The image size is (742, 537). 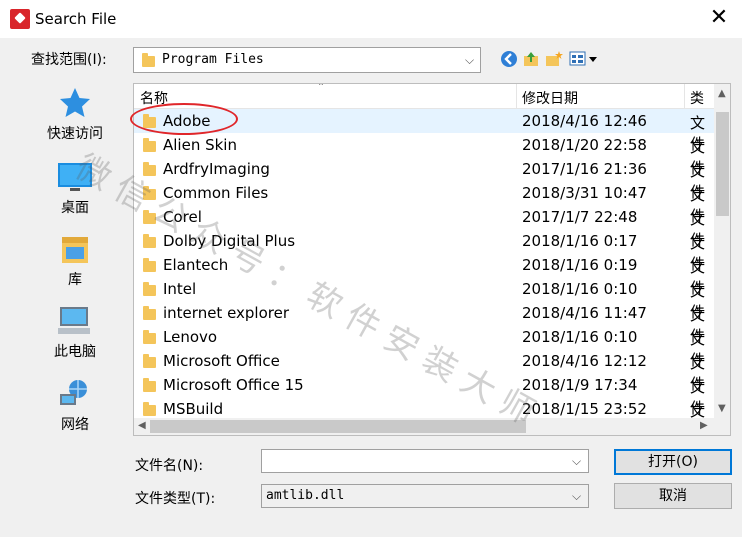 I want to click on file-date: 2018/1/20 22:58, so click(x=584, y=145).